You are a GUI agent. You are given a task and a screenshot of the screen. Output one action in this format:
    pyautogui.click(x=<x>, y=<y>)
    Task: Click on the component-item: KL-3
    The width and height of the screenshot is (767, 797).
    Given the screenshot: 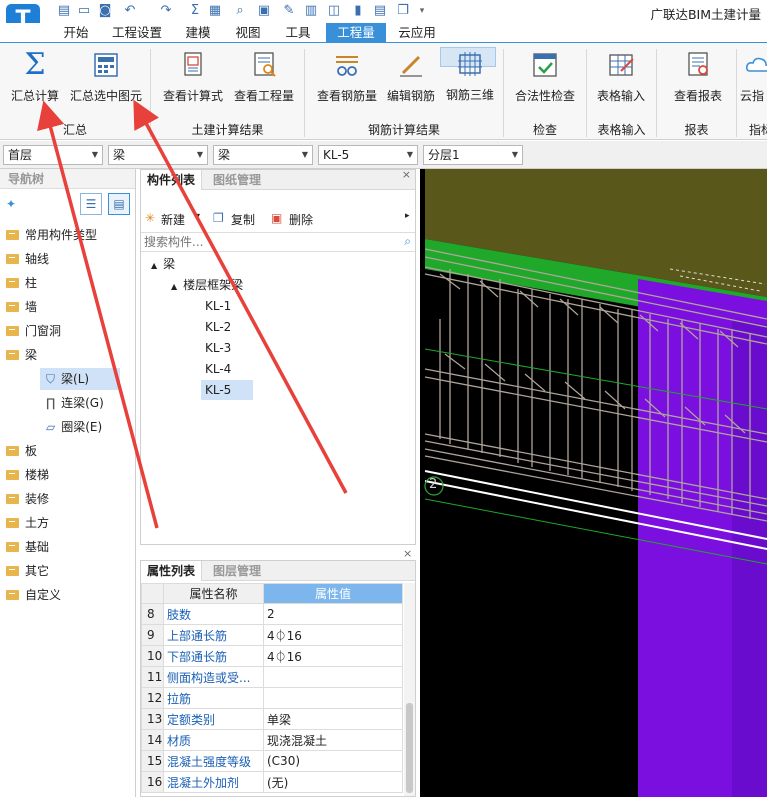 What is the action you would take?
    pyautogui.click(x=227, y=348)
    